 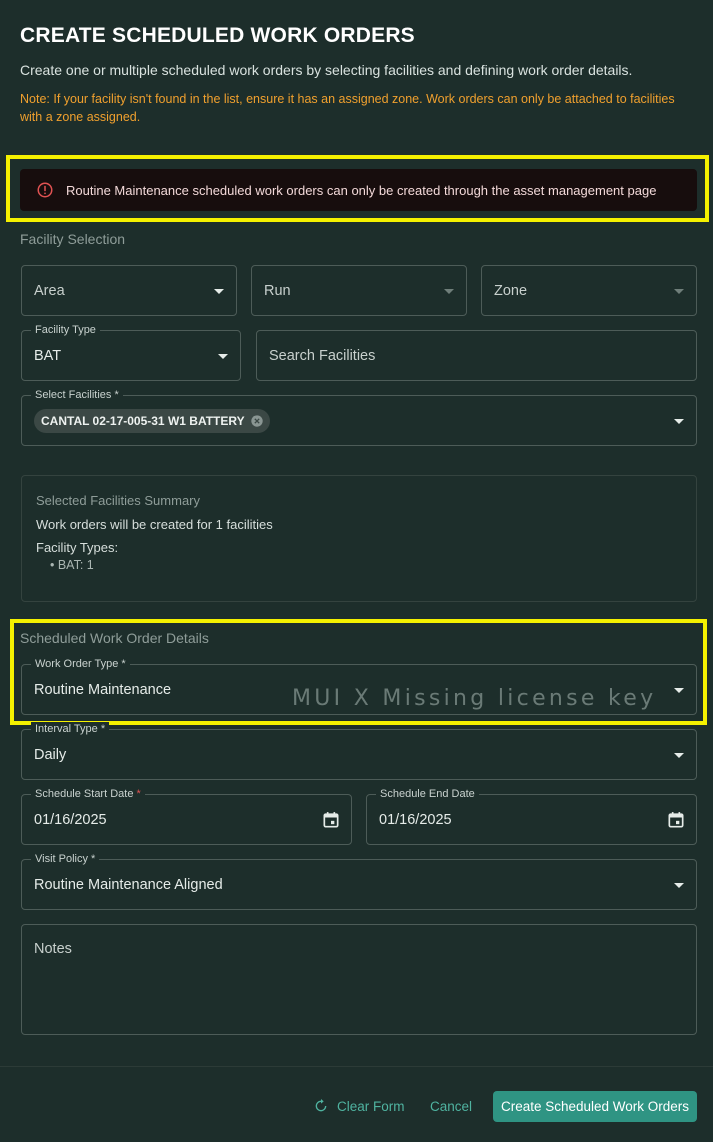 I want to click on summary-types-label: Facility Types:, so click(x=77, y=547).